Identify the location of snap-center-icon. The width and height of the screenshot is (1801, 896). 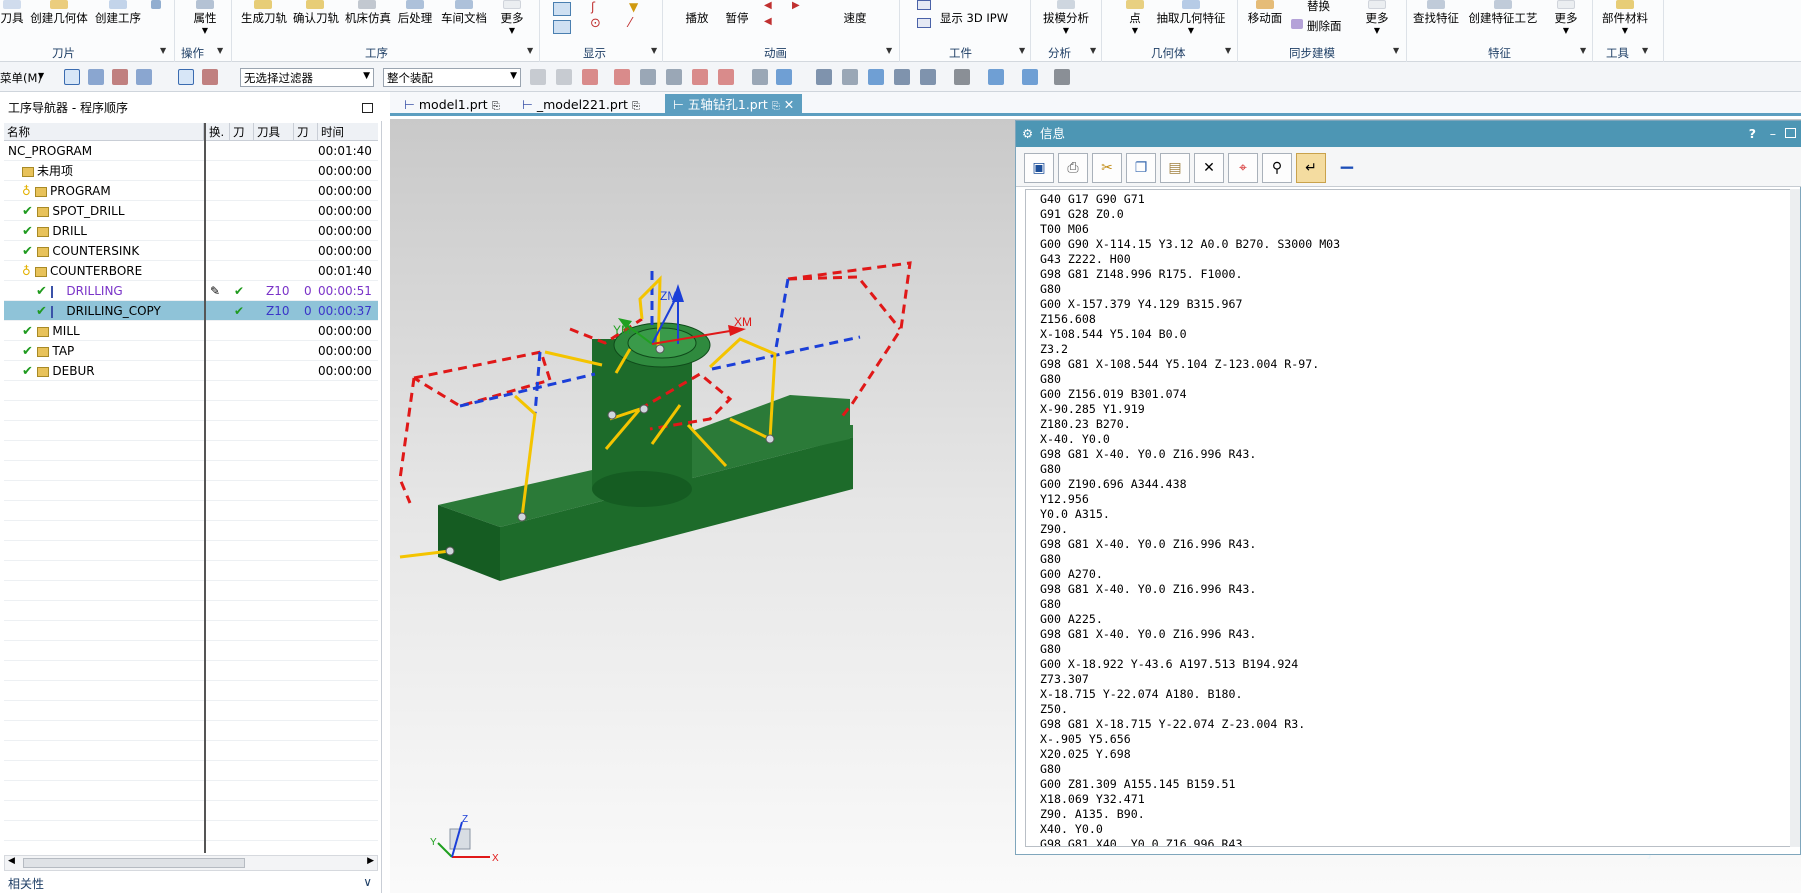
(648, 77).